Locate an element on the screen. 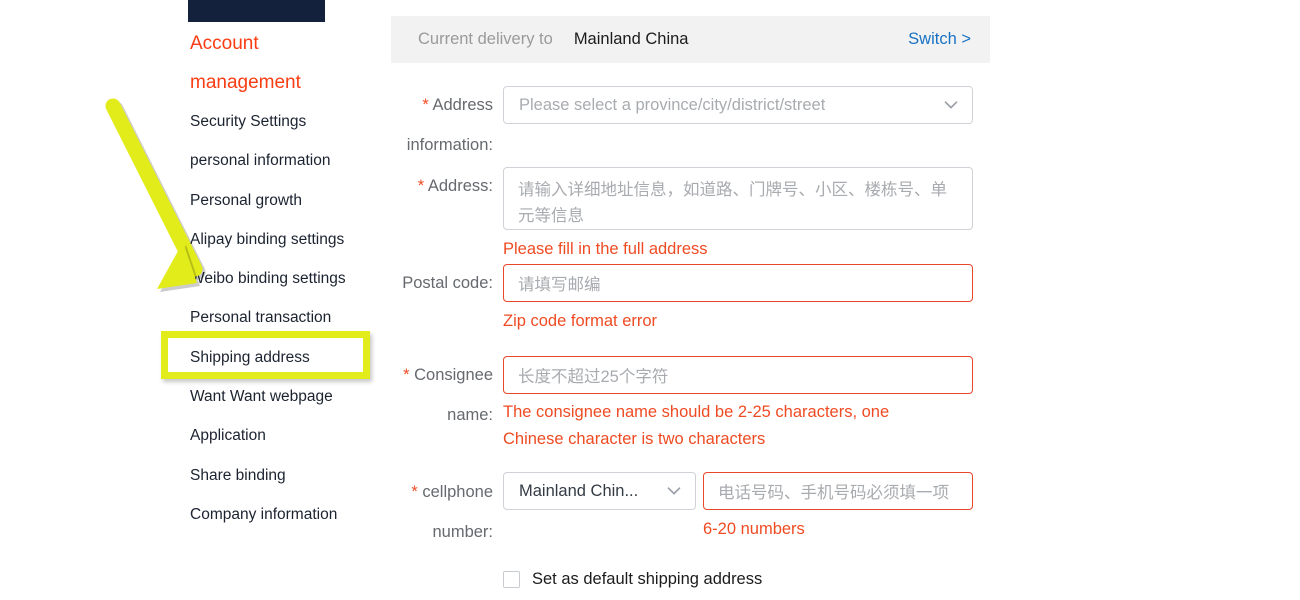 The width and height of the screenshot is (1300, 600). postal-code-placeholder: 请填写邮编 is located at coordinates (559, 285).